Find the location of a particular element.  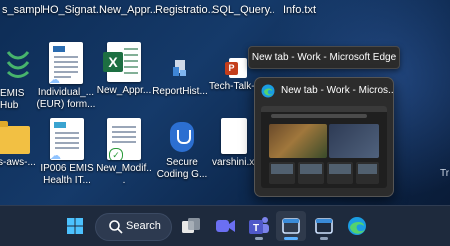

edge-browser-button is located at coordinates (357, 226).